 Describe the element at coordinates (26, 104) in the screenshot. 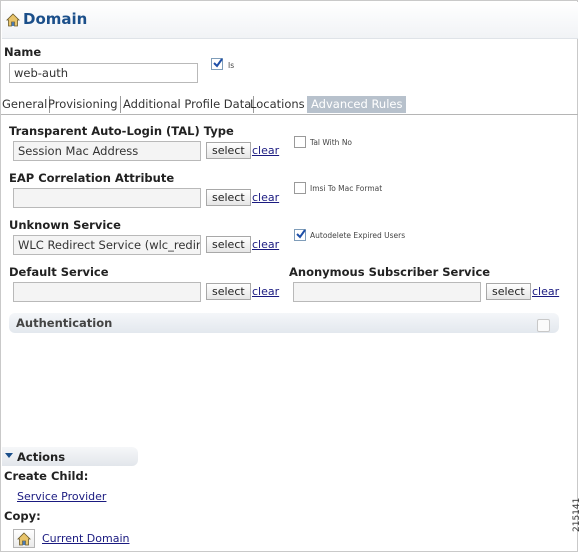

I see `tab-general: General` at that location.